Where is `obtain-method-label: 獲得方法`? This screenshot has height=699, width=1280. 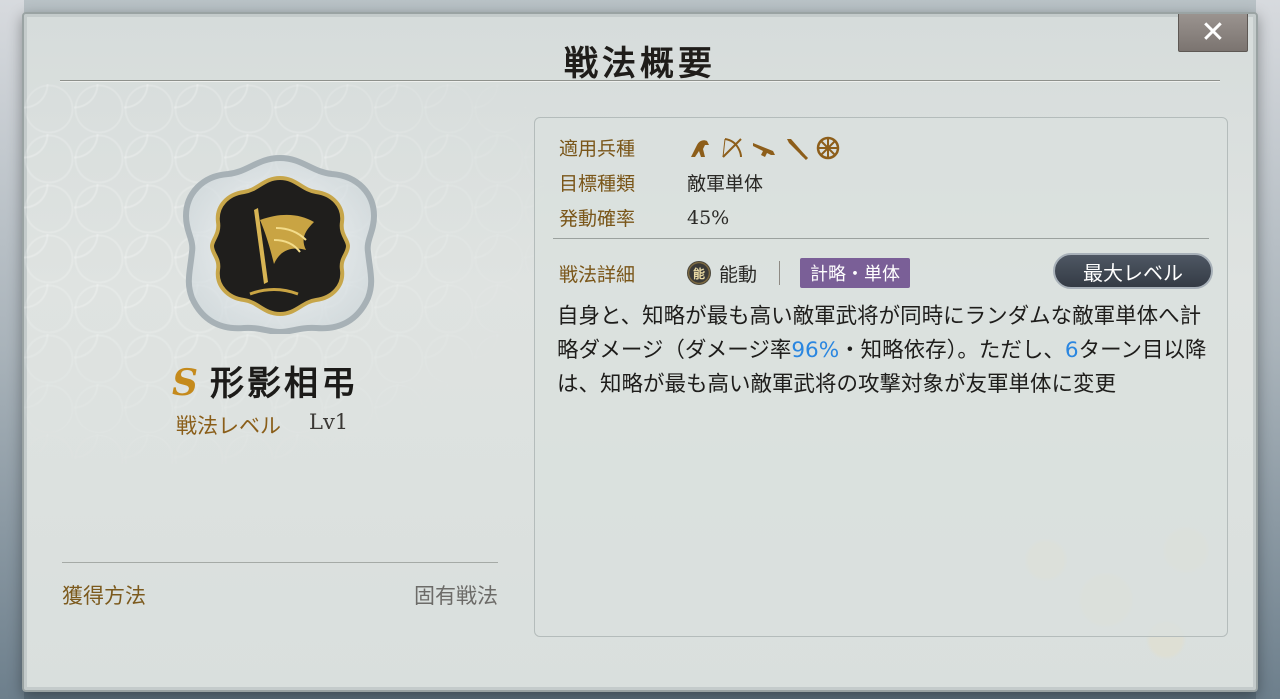 obtain-method-label: 獲得方法 is located at coordinates (104, 596).